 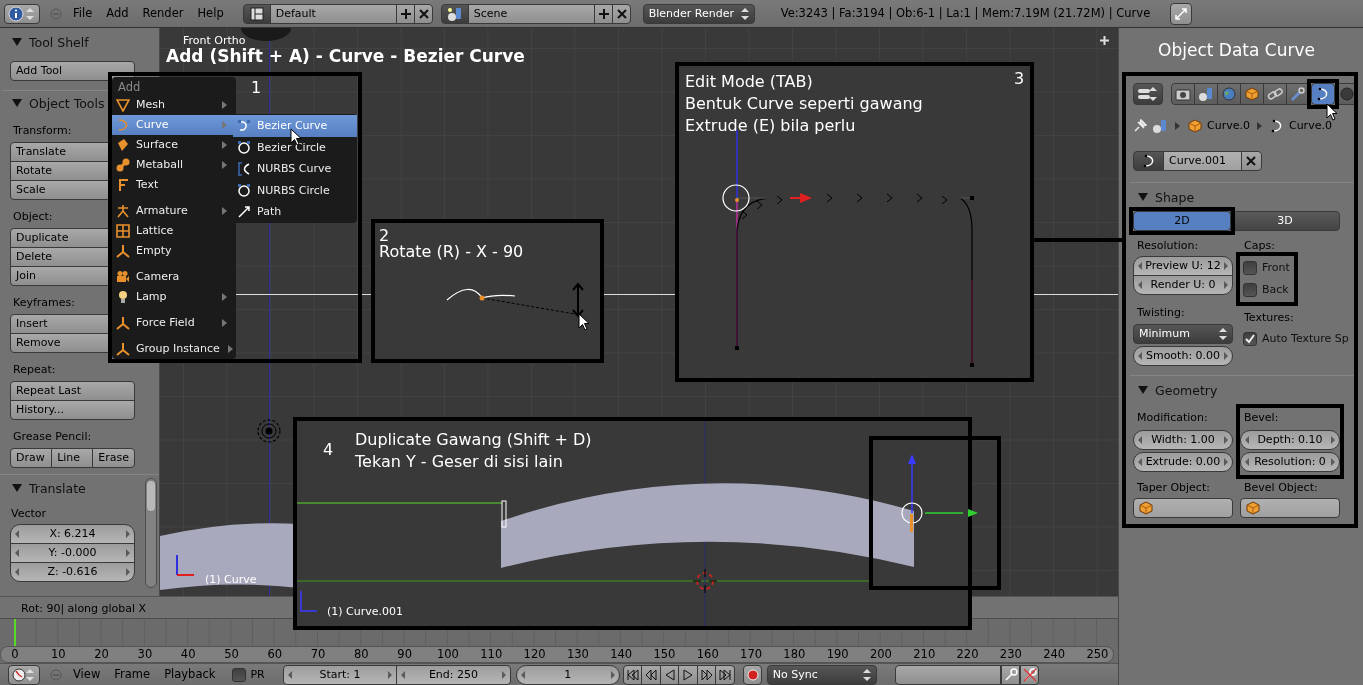 What do you see at coordinates (295, 190) in the screenshot?
I see `menu-item: NURBS Circle` at bounding box center [295, 190].